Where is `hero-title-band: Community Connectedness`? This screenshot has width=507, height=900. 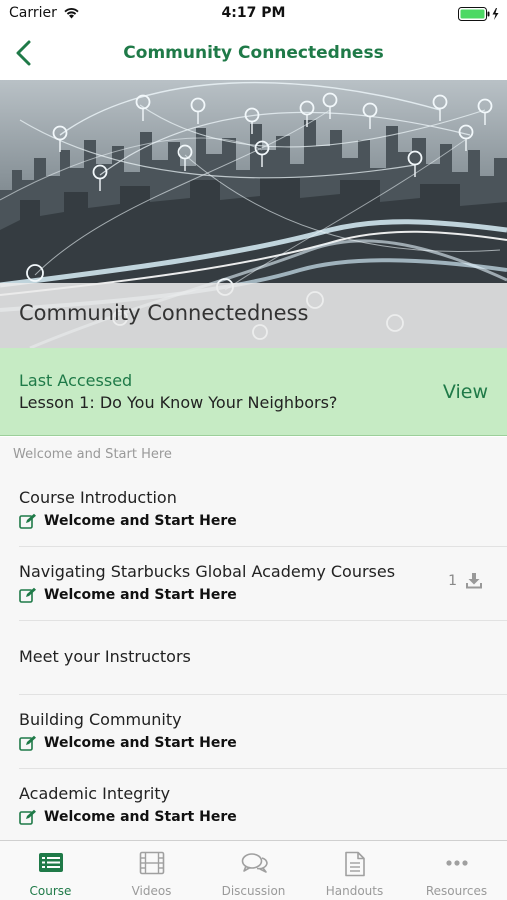 hero-title-band: Community Connectedness is located at coordinates (253, 315).